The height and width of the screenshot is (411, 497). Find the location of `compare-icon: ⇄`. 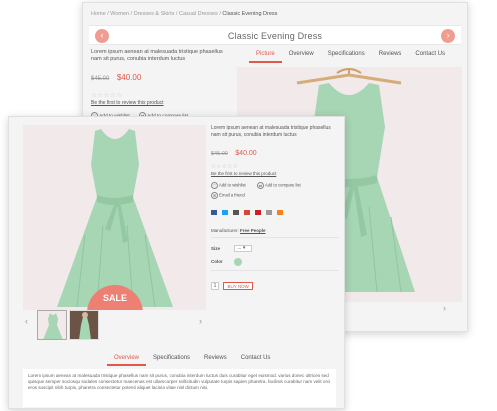

compare-icon: ⇄ is located at coordinates (260, 185).